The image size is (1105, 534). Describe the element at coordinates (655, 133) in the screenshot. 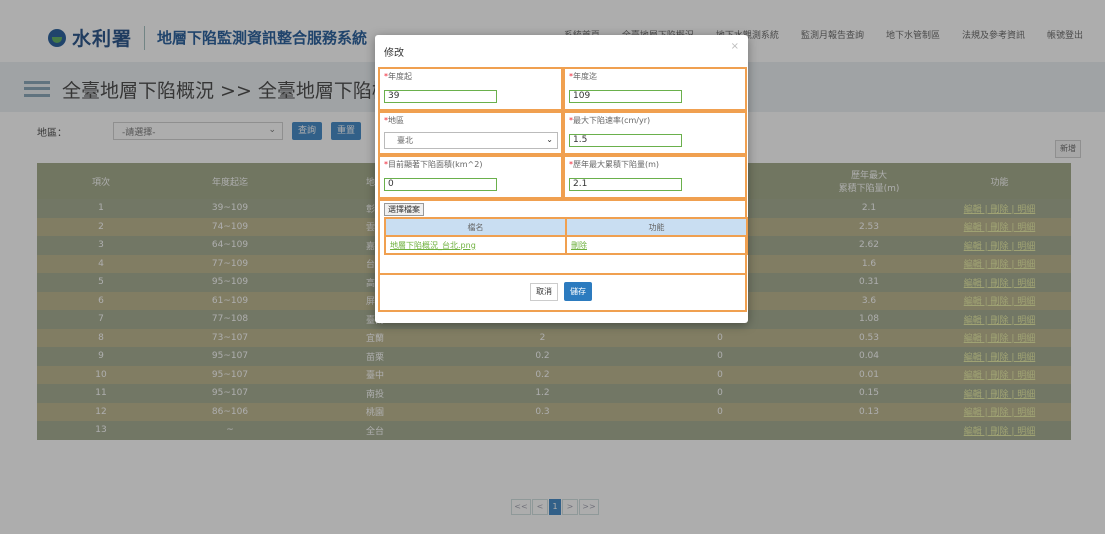

I see `max-rate-cell: *最大下陷速率(cm/yr) 1.5` at that location.